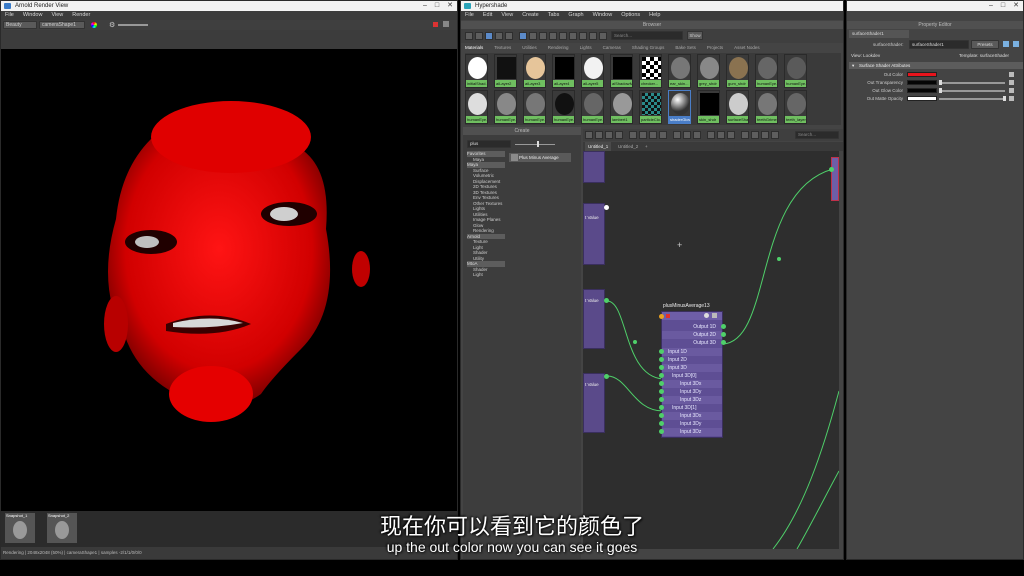 This screenshot has height=576, width=1024. What do you see at coordinates (936, 65) in the screenshot?
I see `section-header-surface-shader-attributes: ▾ Surface Shader Attributes` at bounding box center [936, 65].